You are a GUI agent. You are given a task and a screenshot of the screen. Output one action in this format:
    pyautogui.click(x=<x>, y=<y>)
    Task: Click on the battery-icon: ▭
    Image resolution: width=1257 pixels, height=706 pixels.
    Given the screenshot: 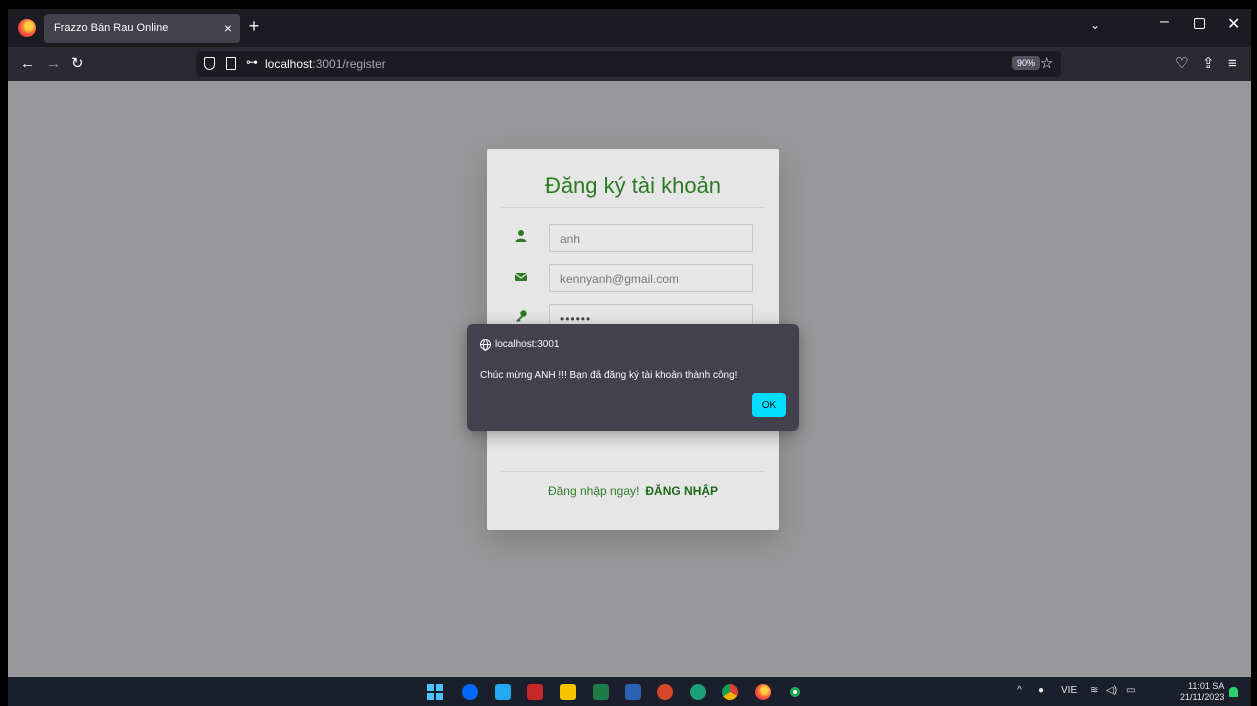 What is the action you would take?
    pyautogui.click(x=1130, y=690)
    